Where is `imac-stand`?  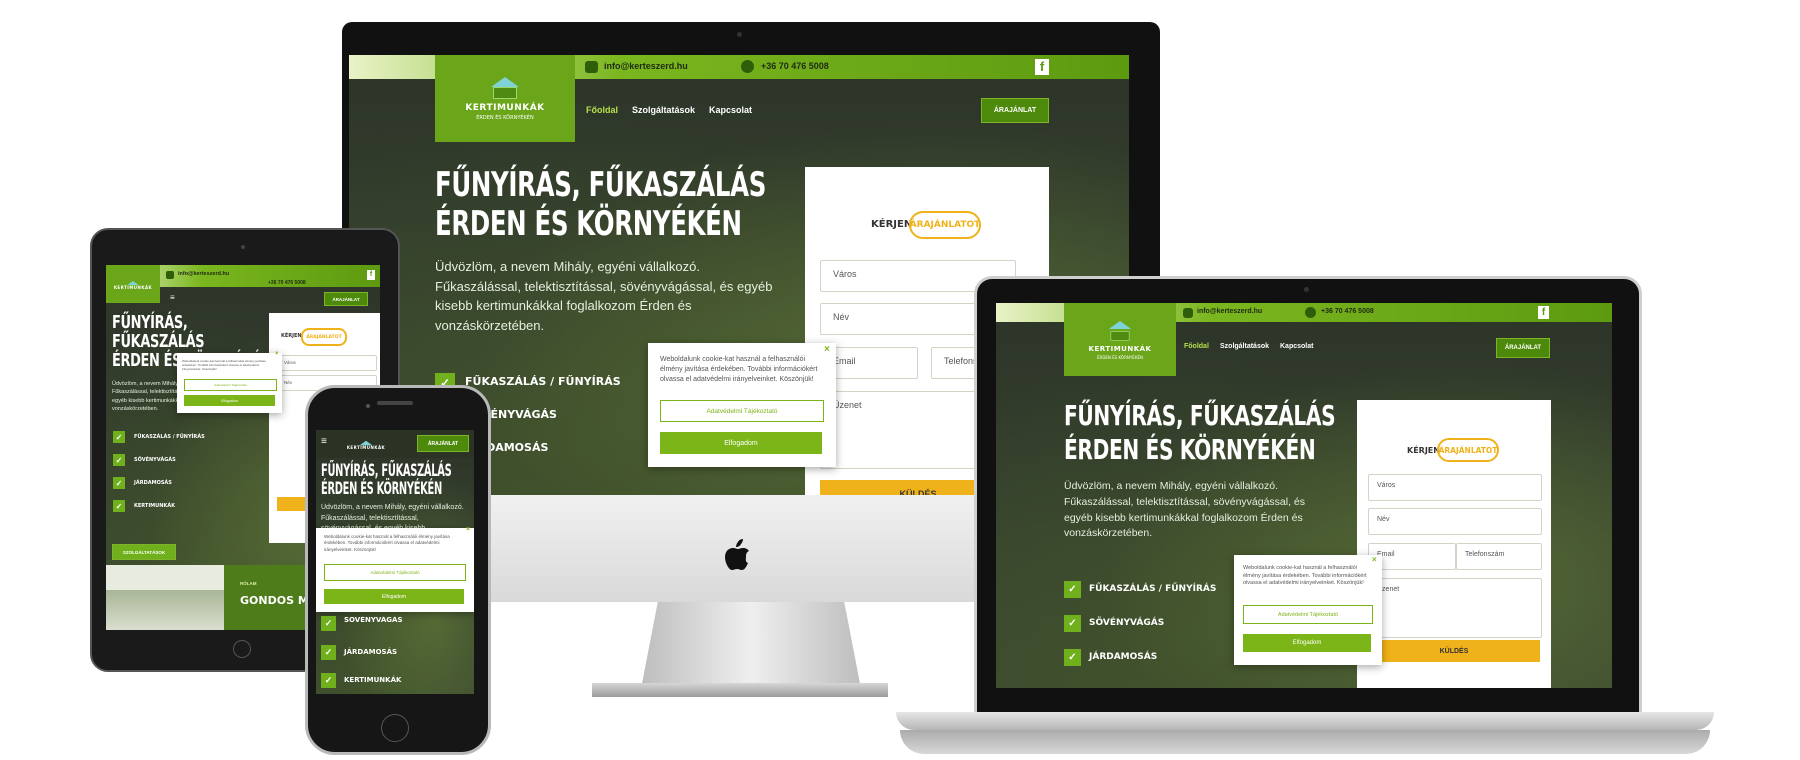 imac-stand is located at coordinates (751, 648).